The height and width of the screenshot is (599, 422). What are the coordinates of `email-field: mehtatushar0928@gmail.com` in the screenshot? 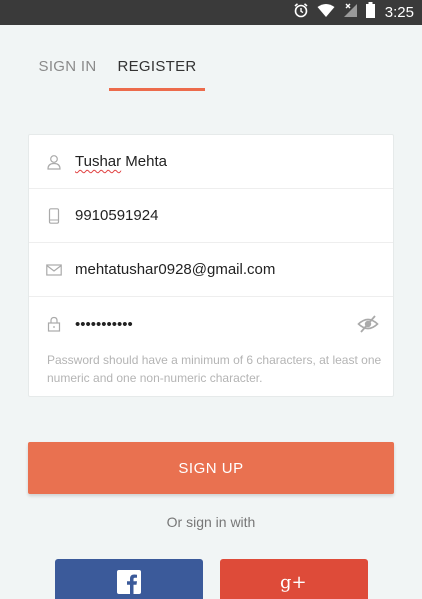 It's located at (211, 270).